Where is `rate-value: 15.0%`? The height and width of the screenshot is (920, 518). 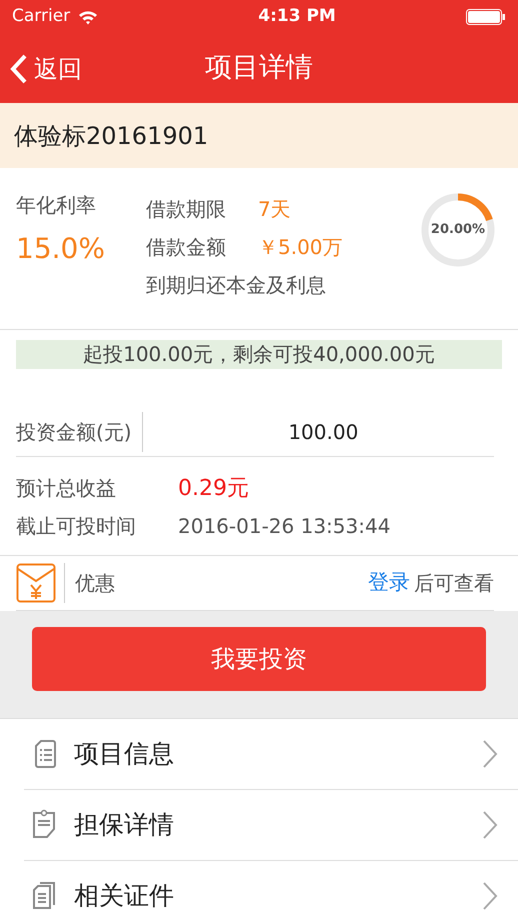
rate-value: 15.0% is located at coordinates (61, 249).